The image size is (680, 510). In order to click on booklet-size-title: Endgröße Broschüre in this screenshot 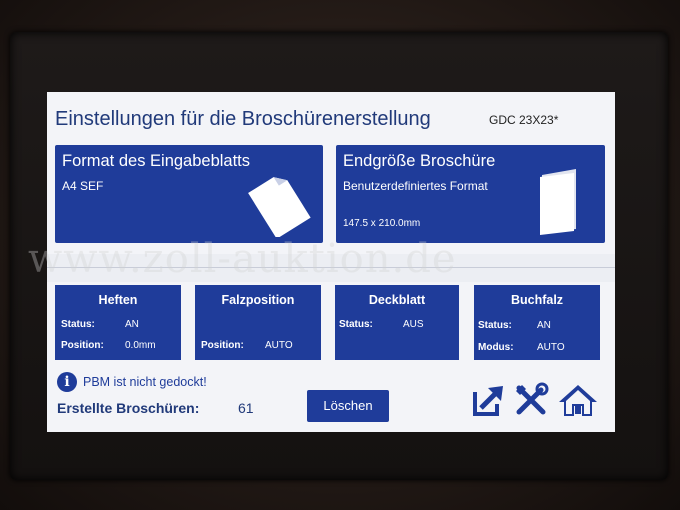, I will do `click(419, 161)`.